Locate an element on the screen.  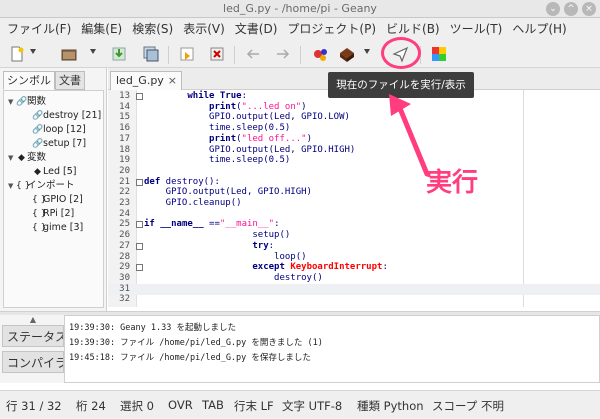
tree-item: 🔗setup [7] is located at coordinates (55, 144).